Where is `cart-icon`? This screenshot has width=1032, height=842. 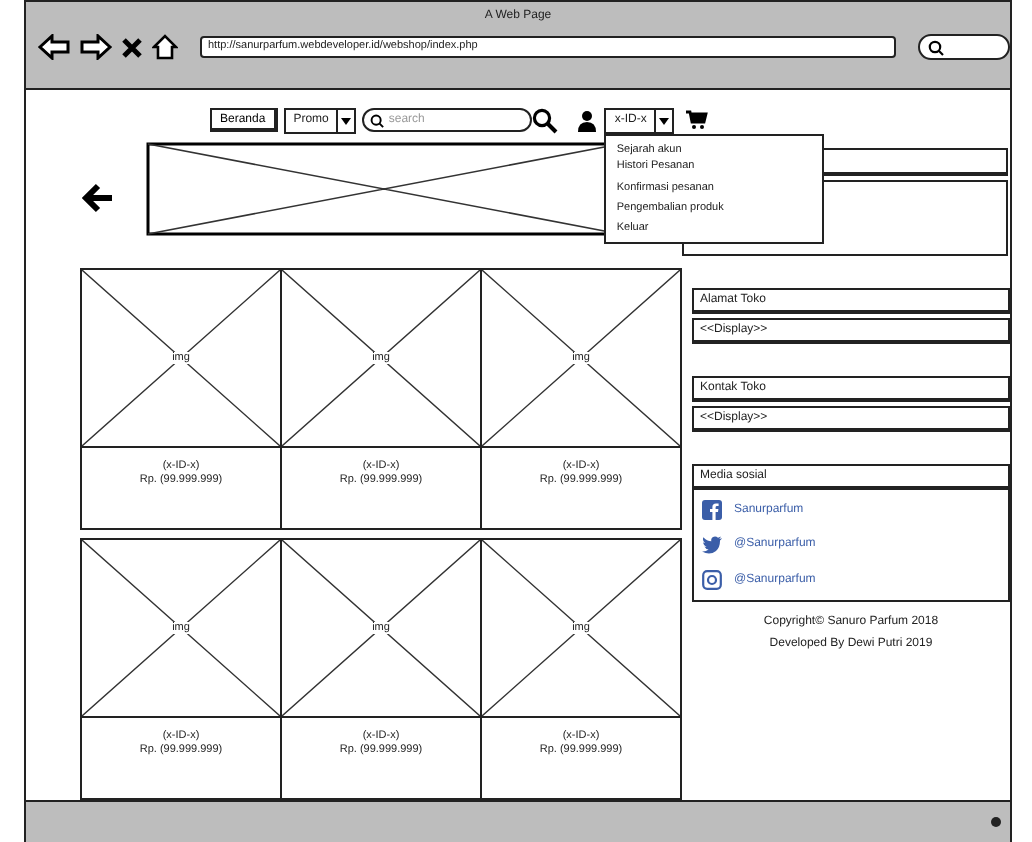 cart-icon is located at coordinates (697, 120).